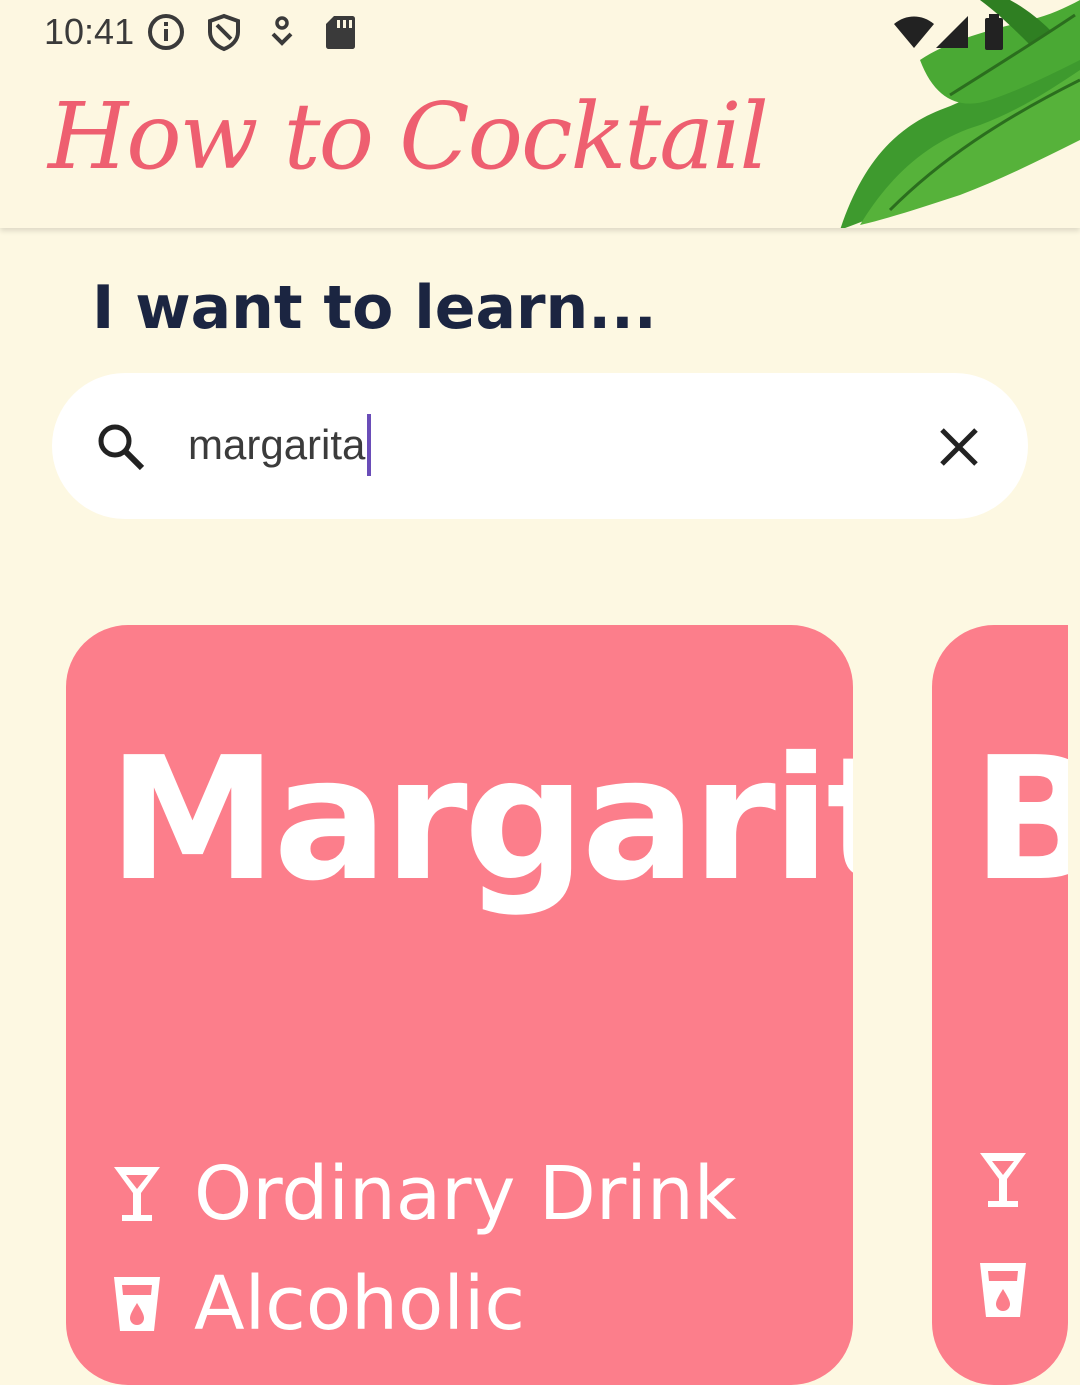 Image resolution: width=1080 pixels, height=1385 pixels. I want to click on shield-icon, so click(224, 32).